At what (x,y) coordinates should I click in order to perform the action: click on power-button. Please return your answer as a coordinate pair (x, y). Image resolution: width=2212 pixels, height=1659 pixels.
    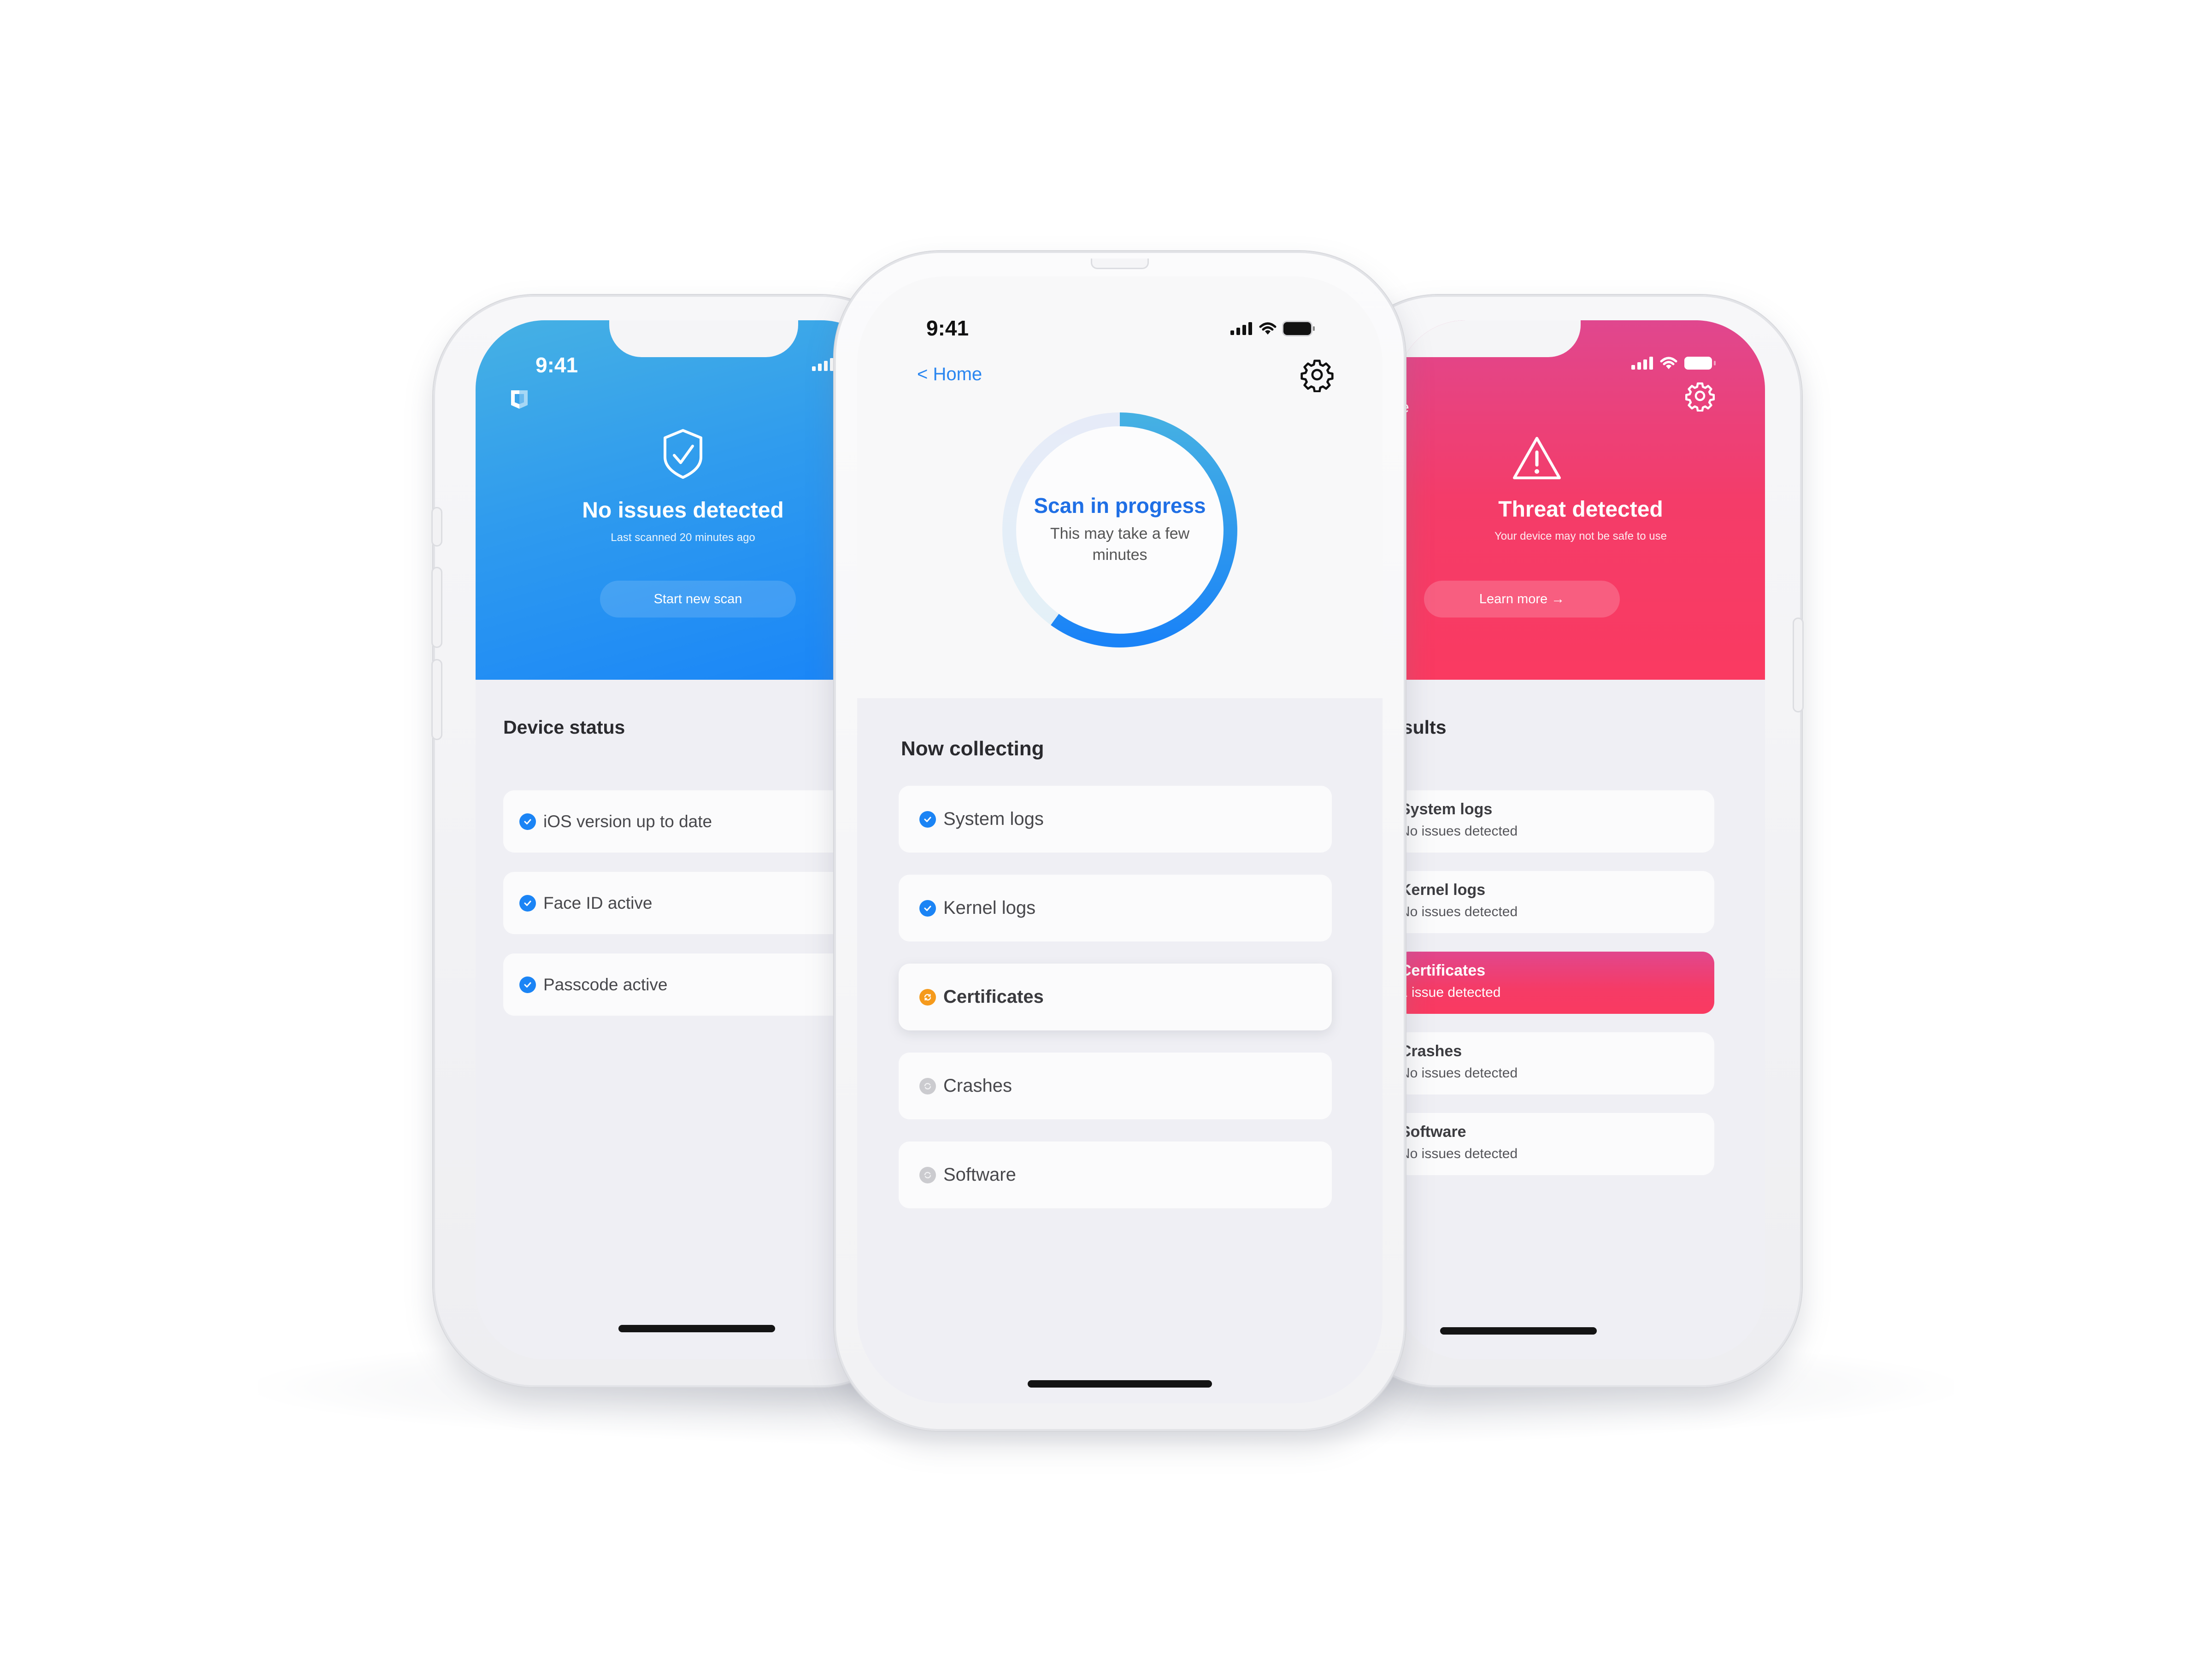
    Looking at the image, I should click on (1798, 665).